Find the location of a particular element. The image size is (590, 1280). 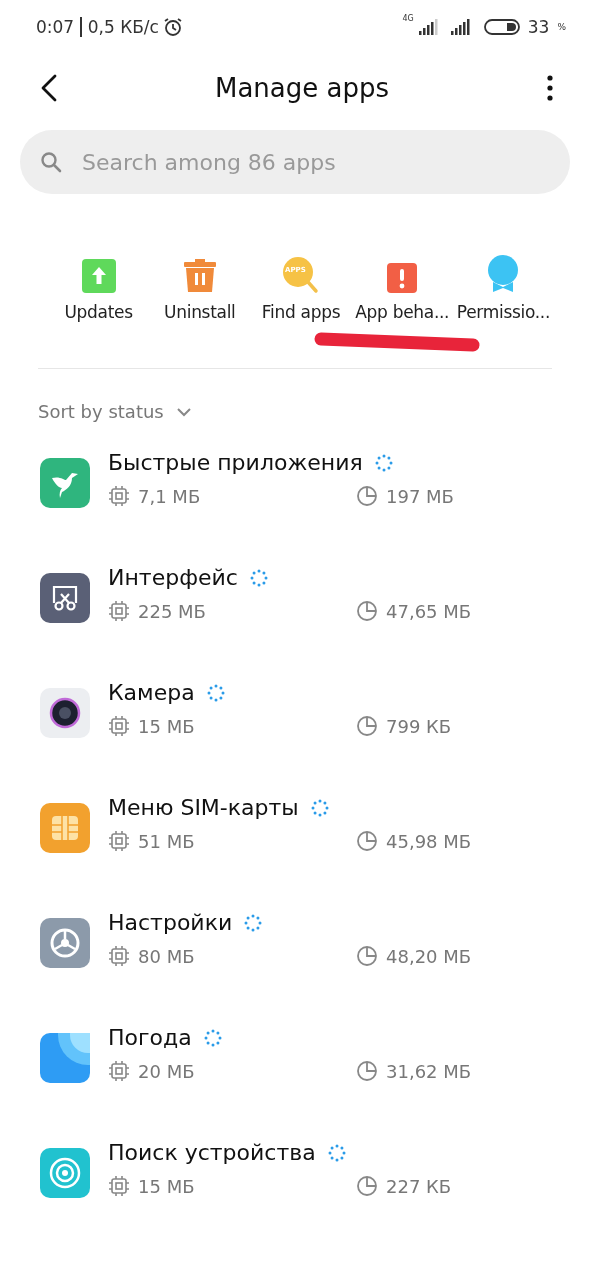

memory-usage: 51 МБ is located at coordinates (166, 841).